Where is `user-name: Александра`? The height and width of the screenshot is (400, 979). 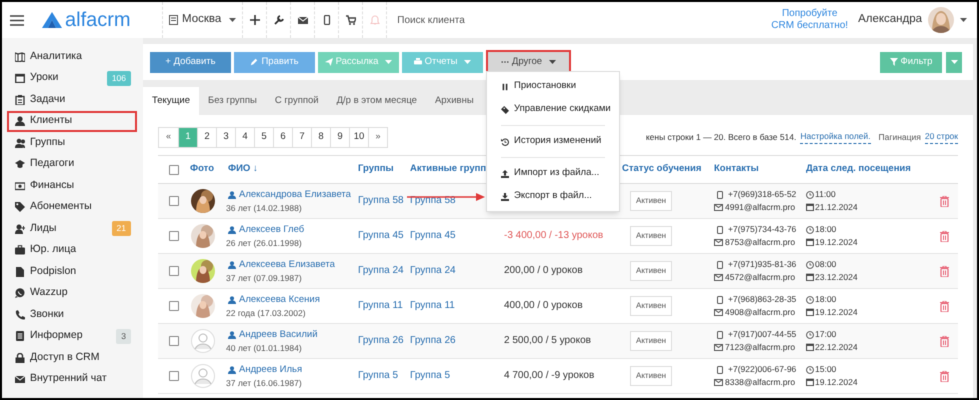
user-name: Александра is located at coordinates (890, 20).